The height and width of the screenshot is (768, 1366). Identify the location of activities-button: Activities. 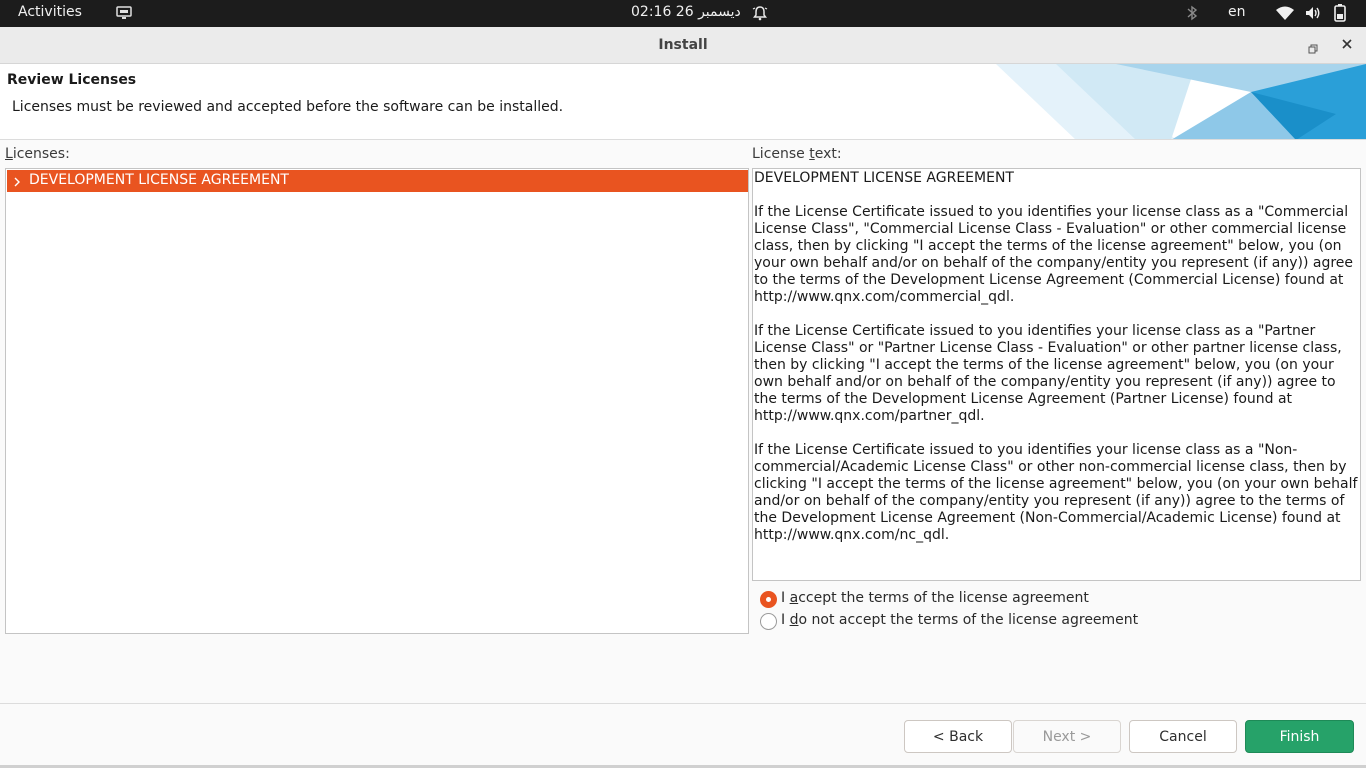
(50, 12).